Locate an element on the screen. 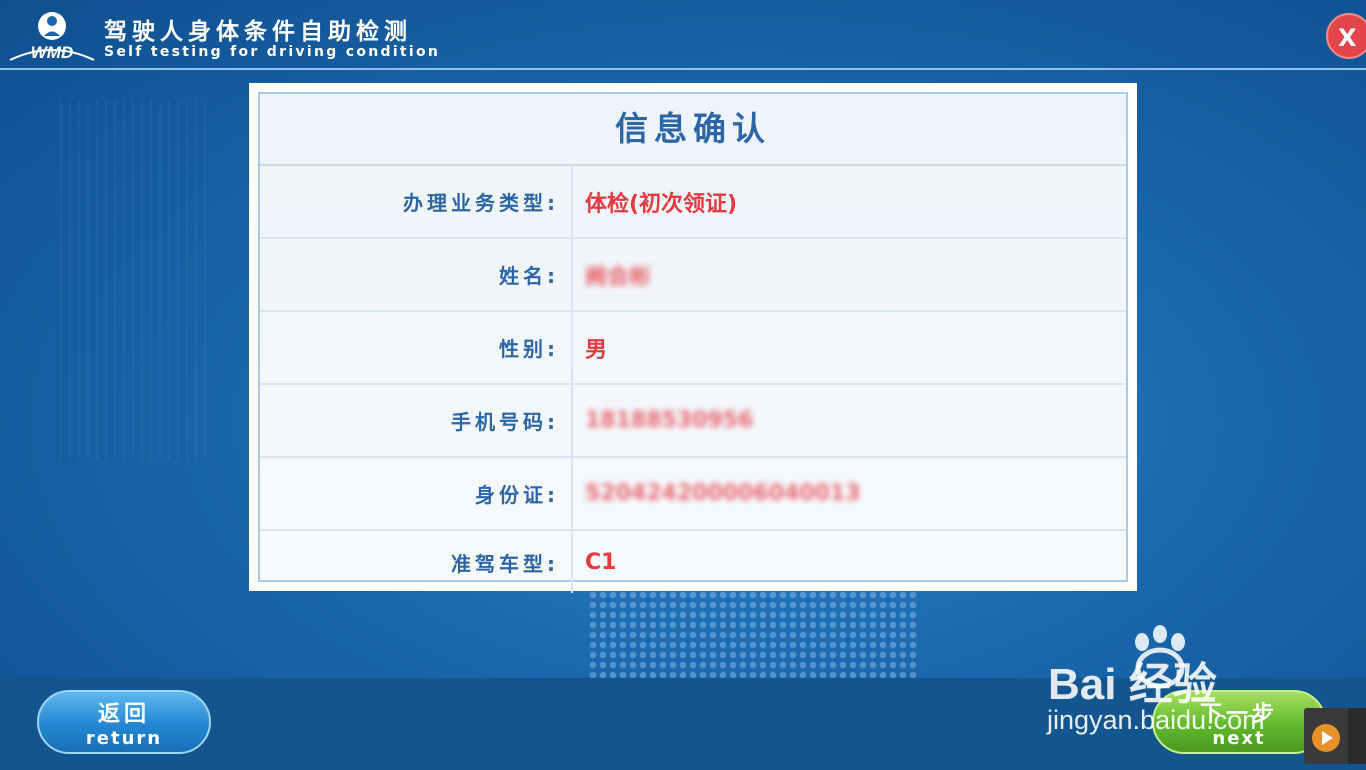  table-row: 手机号码: 18188530956 is located at coordinates (693, 421).